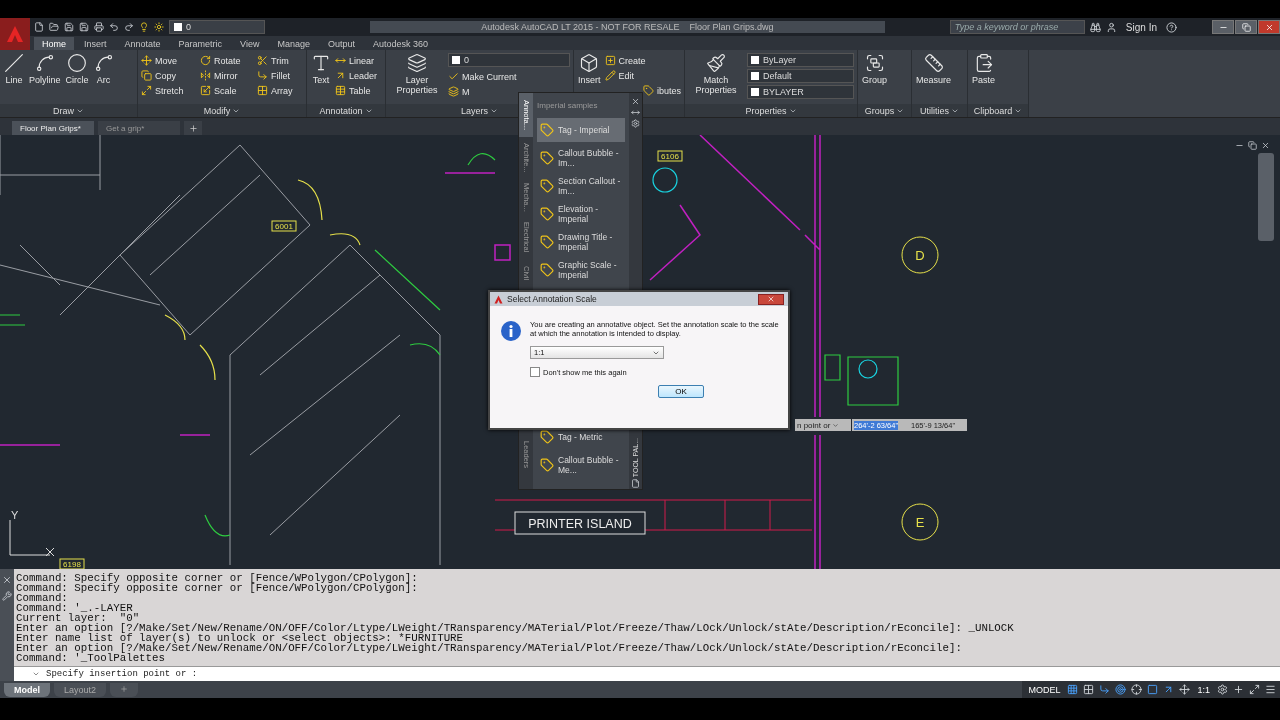 This screenshot has height=720, width=1280. What do you see at coordinates (874, 69) in the screenshot?
I see `tool-button: Group` at bounding box center [874, 69].